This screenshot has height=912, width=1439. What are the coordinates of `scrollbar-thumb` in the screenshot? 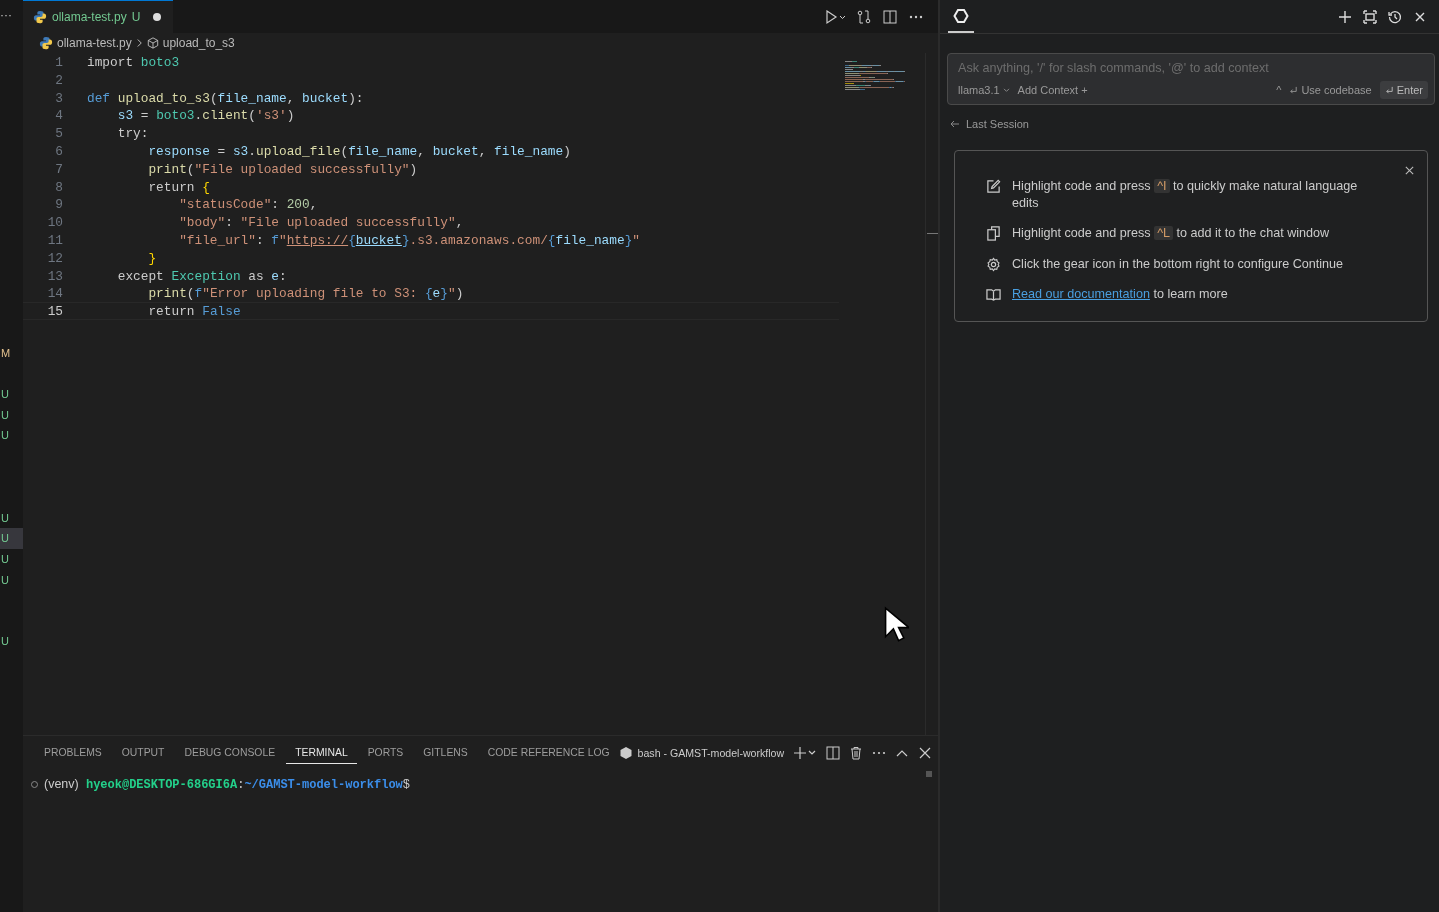 It's located at (929, 774).